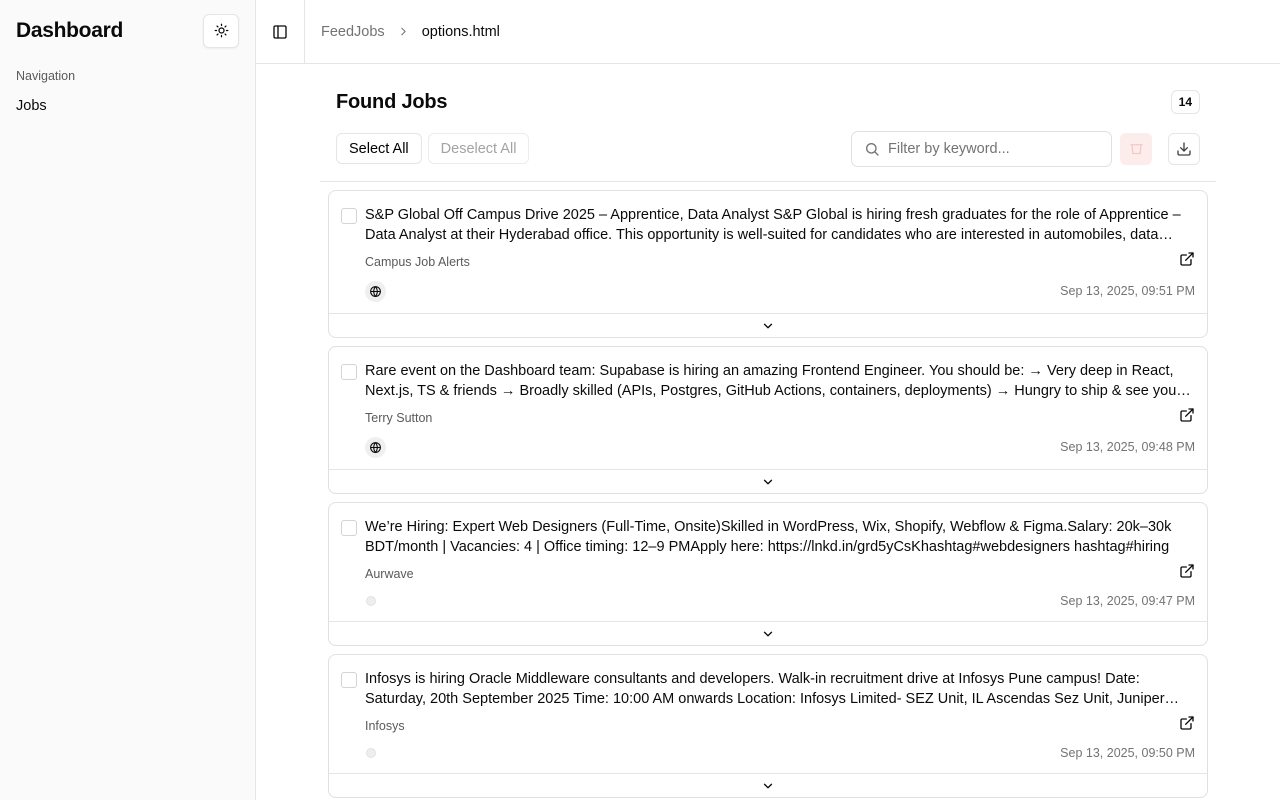 The image size is (1280, 800). I want to click on download-icon, so click(1184, 148).